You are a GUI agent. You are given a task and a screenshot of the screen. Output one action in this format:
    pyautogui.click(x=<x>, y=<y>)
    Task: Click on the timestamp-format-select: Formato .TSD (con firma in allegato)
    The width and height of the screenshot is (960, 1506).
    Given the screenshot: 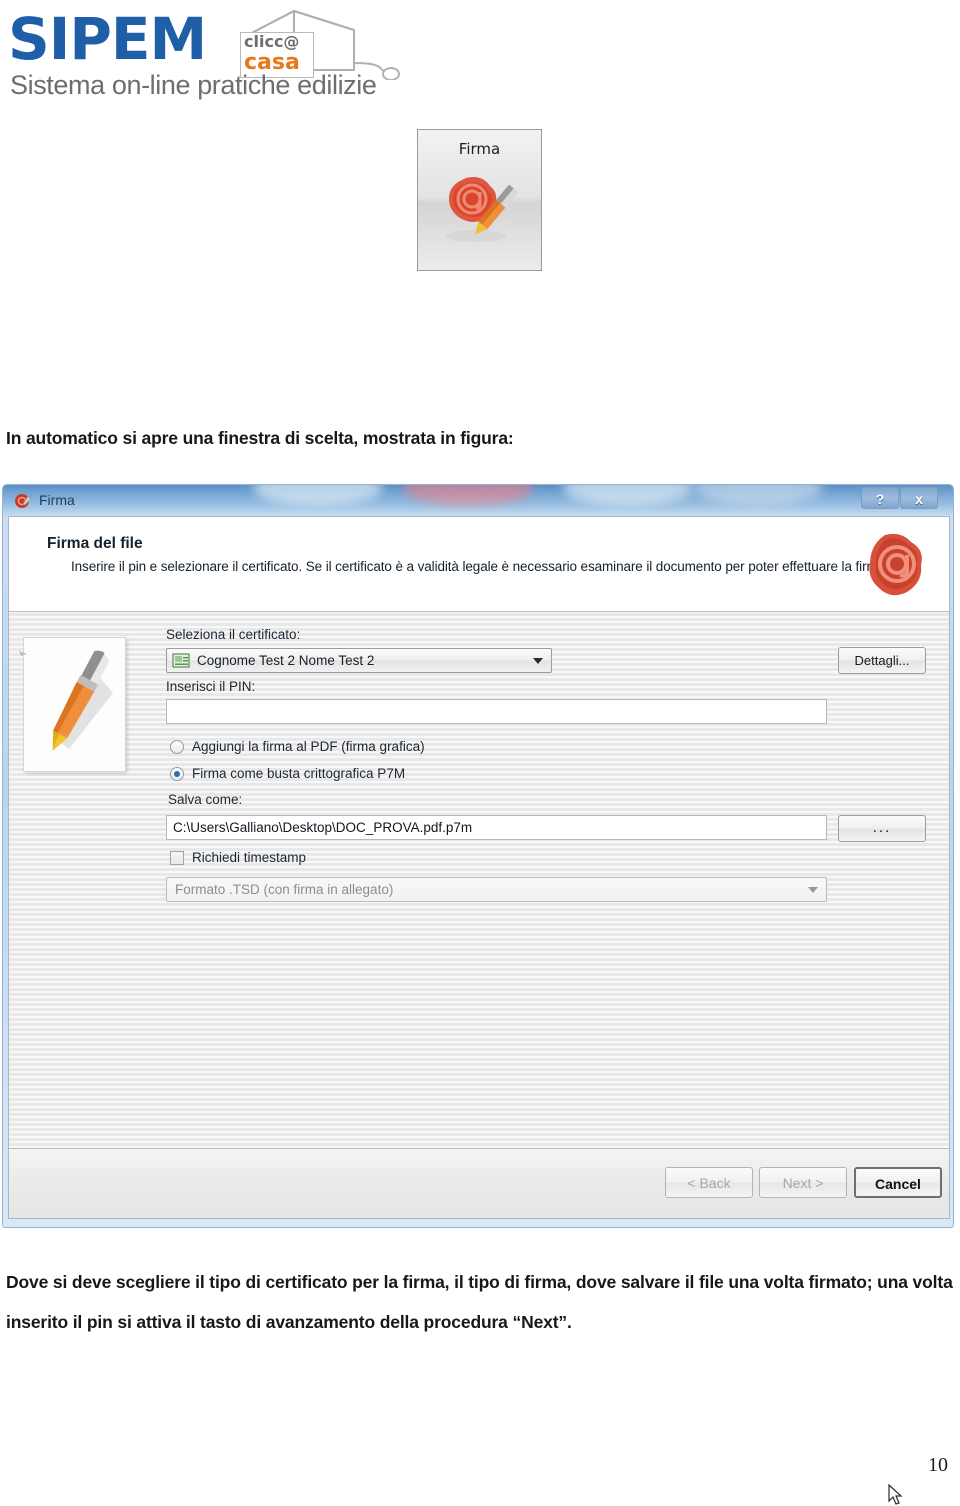 What is the action you would take?
    pyautogui.click(x=496, y=889)
    